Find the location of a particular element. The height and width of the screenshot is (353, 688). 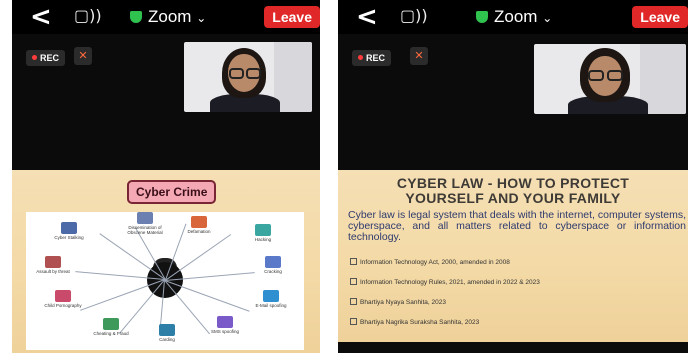

node-obscene-material: Dissemination of Obscene Material is located at coordinates (145, 223).